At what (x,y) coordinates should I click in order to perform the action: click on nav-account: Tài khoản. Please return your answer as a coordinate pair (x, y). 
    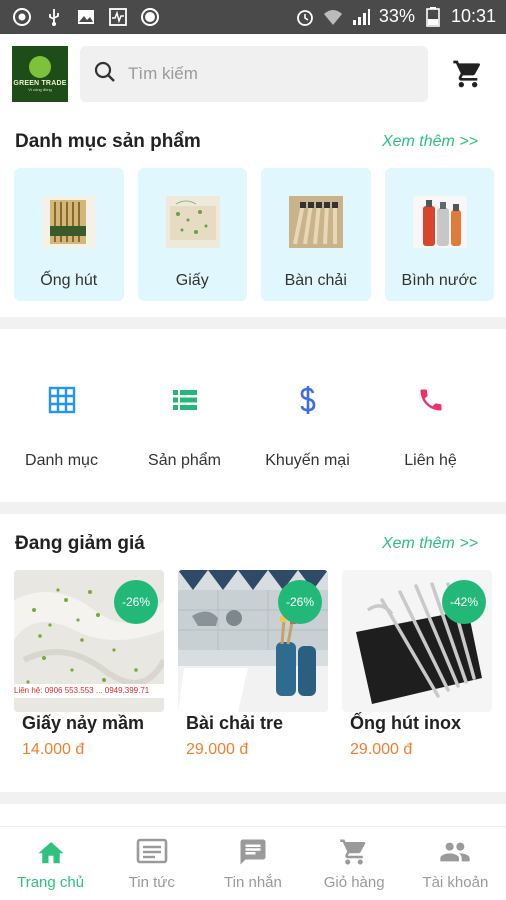
    Looking at the image, I should click on (455, 863).